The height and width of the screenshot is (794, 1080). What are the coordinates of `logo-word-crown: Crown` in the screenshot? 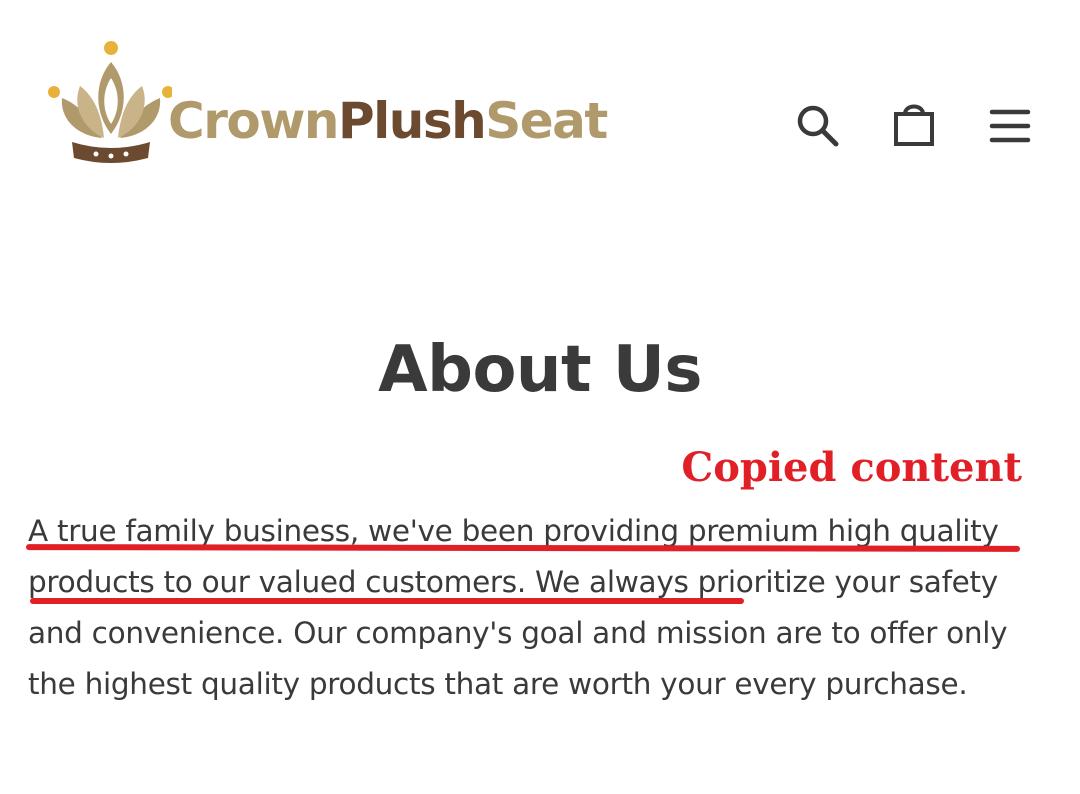 It's located at (254, 121).